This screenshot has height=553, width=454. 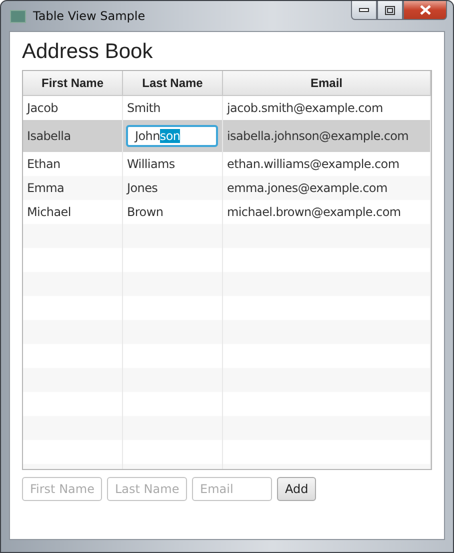 I want to click on maximize-button, so click(x=390, y=10).